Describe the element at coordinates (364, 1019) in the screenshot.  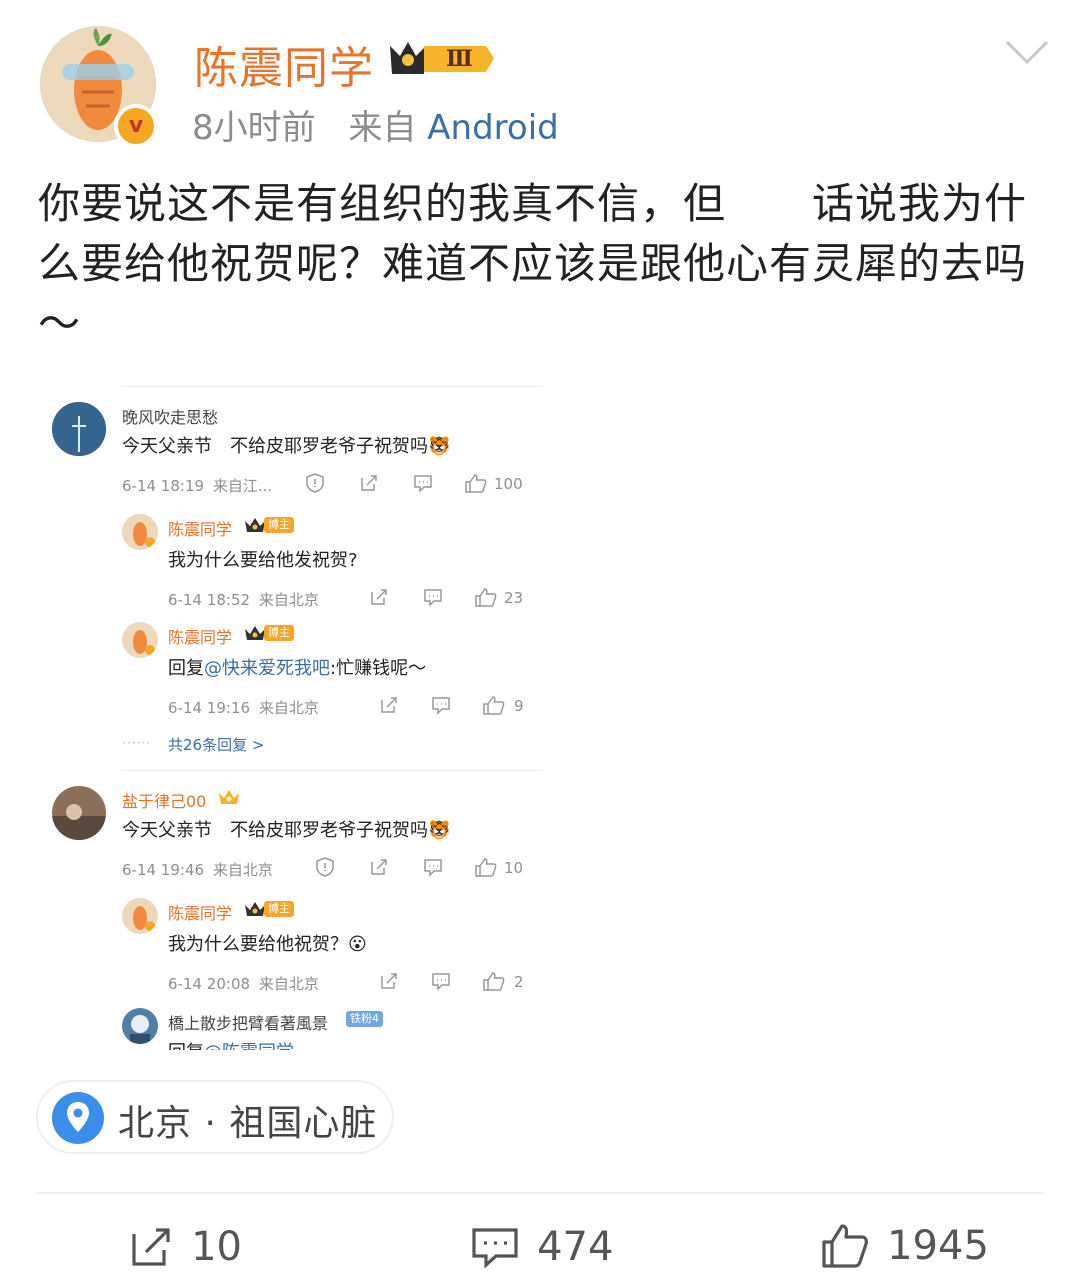
I see `fan-badge: 铁粉4` at that location.